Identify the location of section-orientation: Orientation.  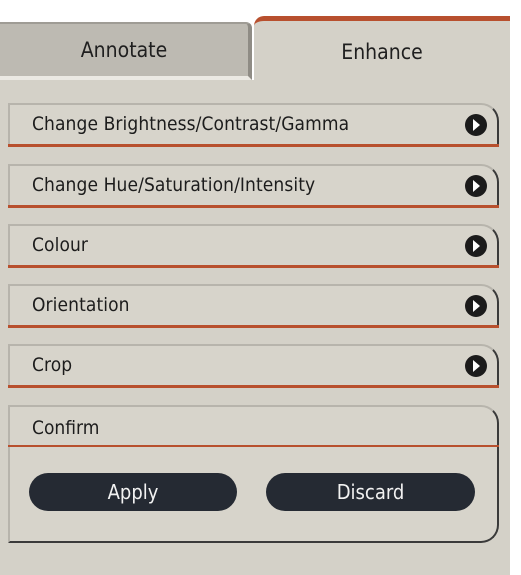
(253, 306).